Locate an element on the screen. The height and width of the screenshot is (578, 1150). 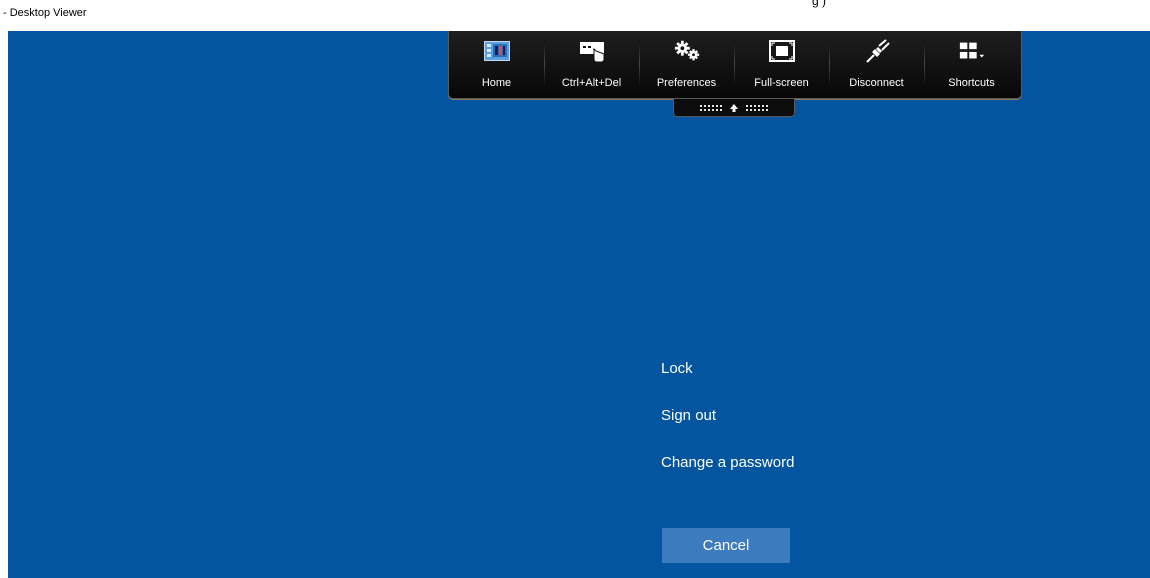
ctrl-alt-del-button: Ctrl+Alt+Del is located at coordinates (591, 64).